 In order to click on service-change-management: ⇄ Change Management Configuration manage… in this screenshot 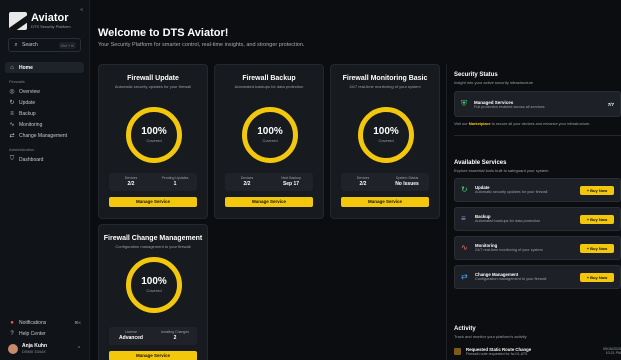, I will do `click(537, 277)`.